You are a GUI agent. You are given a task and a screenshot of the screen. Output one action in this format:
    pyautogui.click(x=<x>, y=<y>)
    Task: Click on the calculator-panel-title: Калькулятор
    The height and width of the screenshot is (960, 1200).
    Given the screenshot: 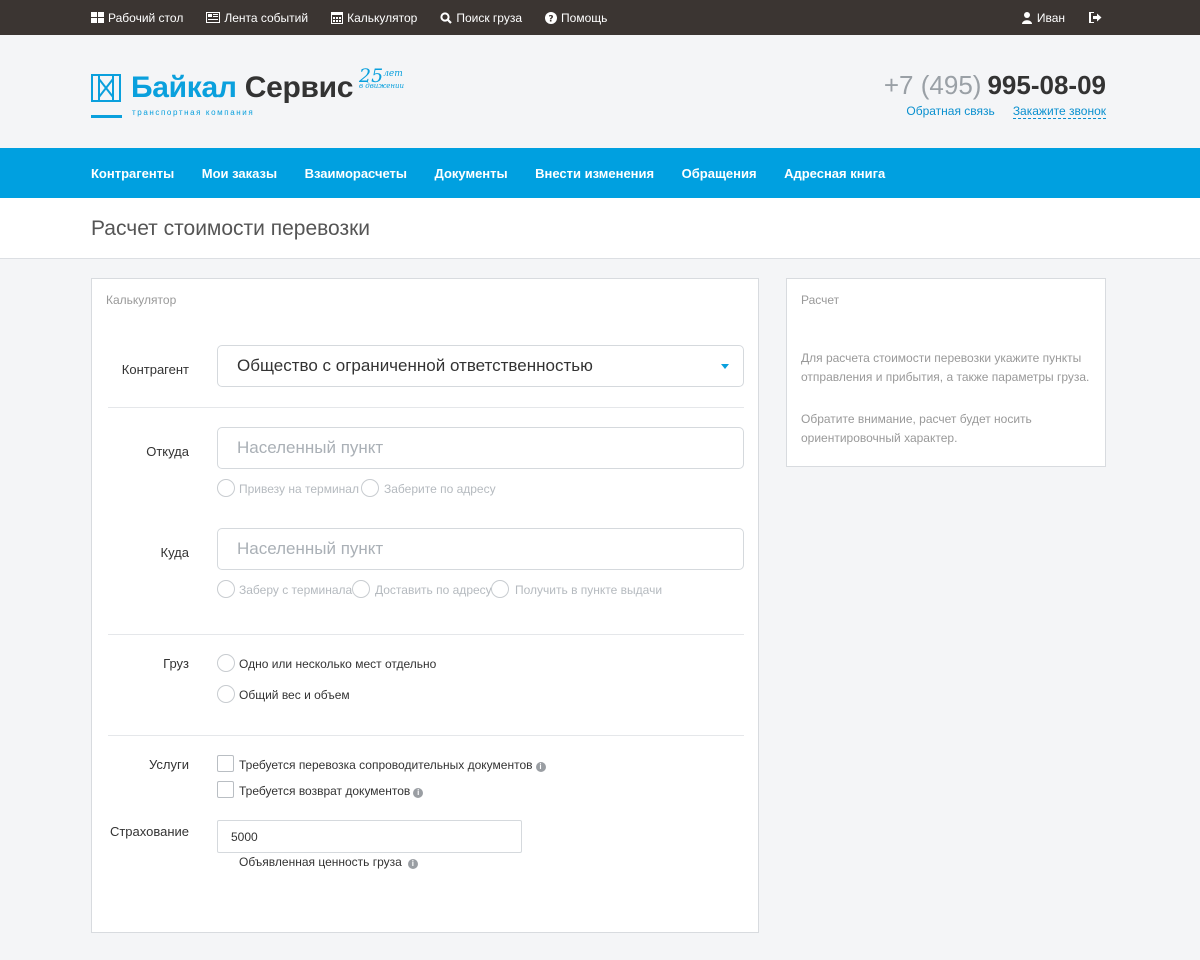 What is the action you would take?
    pyautogui.click(x=141, y=300)
    